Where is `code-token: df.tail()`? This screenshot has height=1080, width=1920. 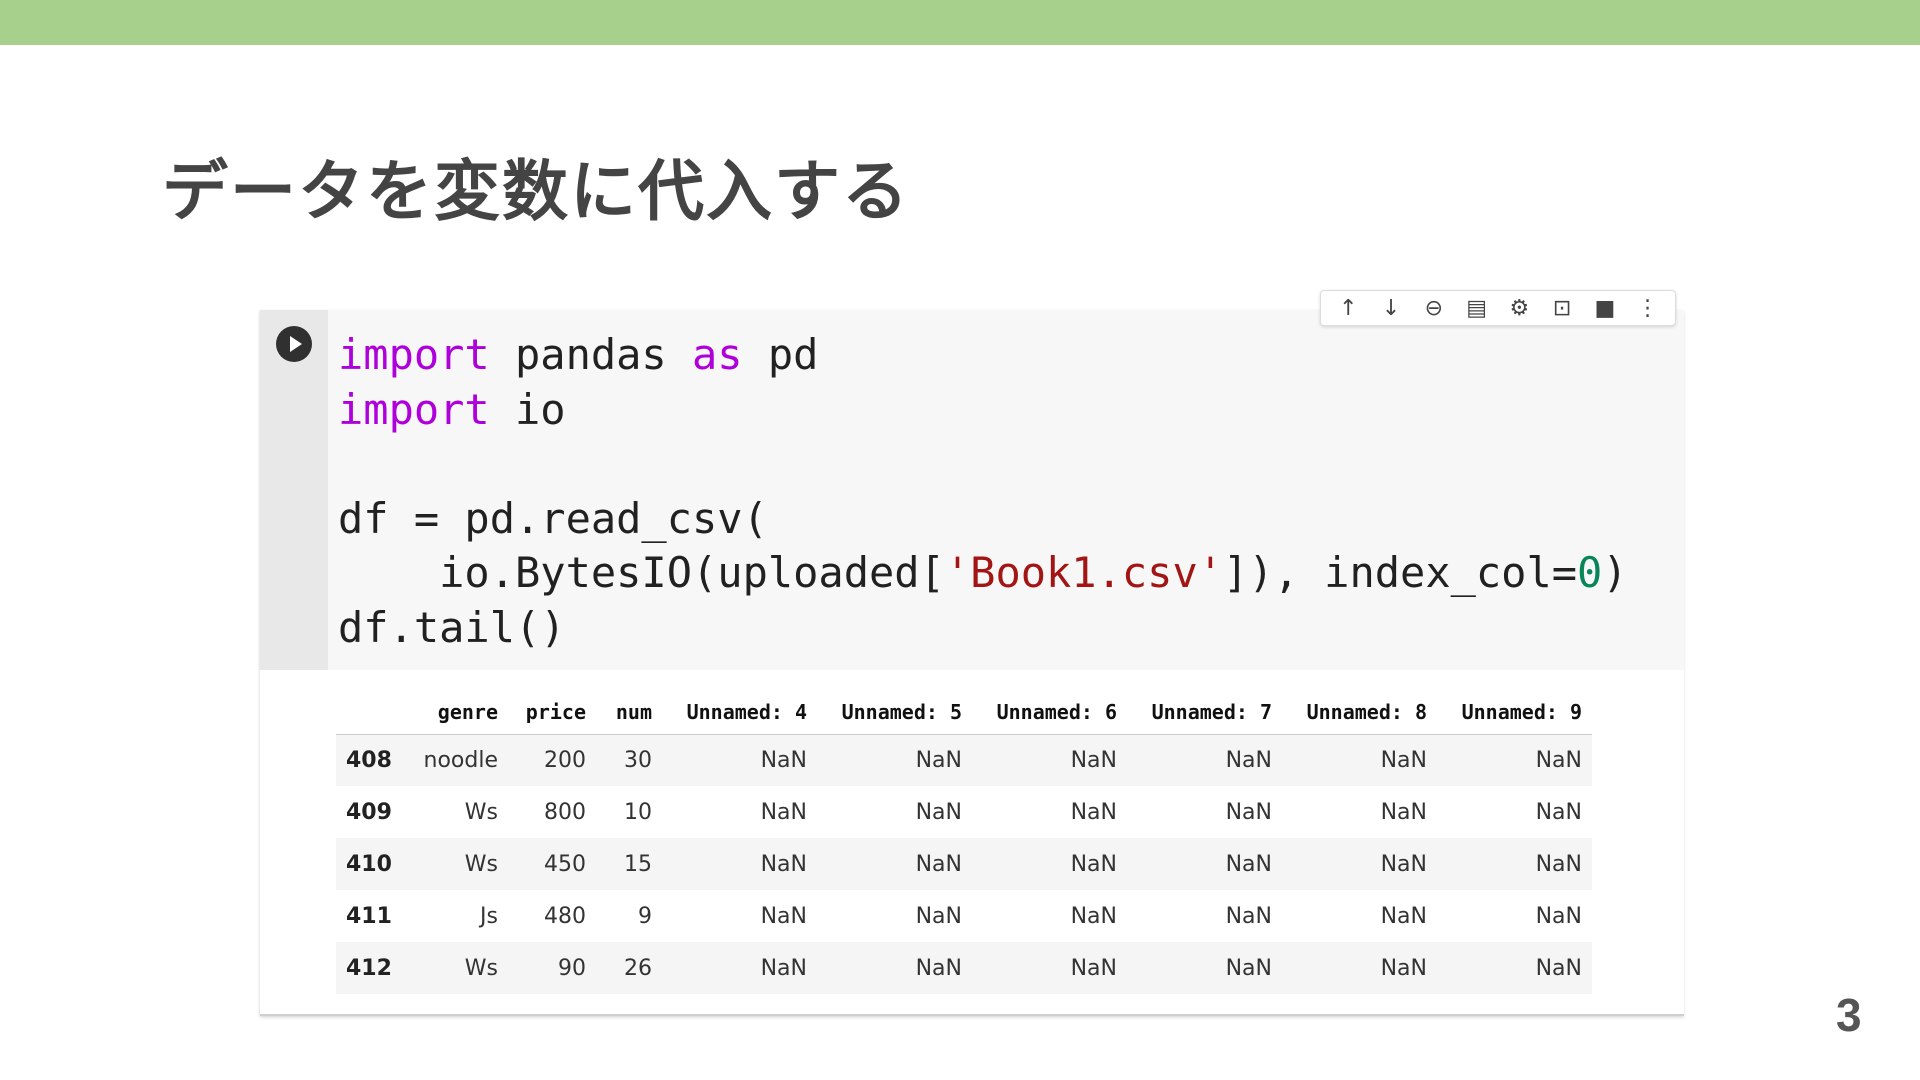
code-token: df.tail() is located at coordinates (452, 627).